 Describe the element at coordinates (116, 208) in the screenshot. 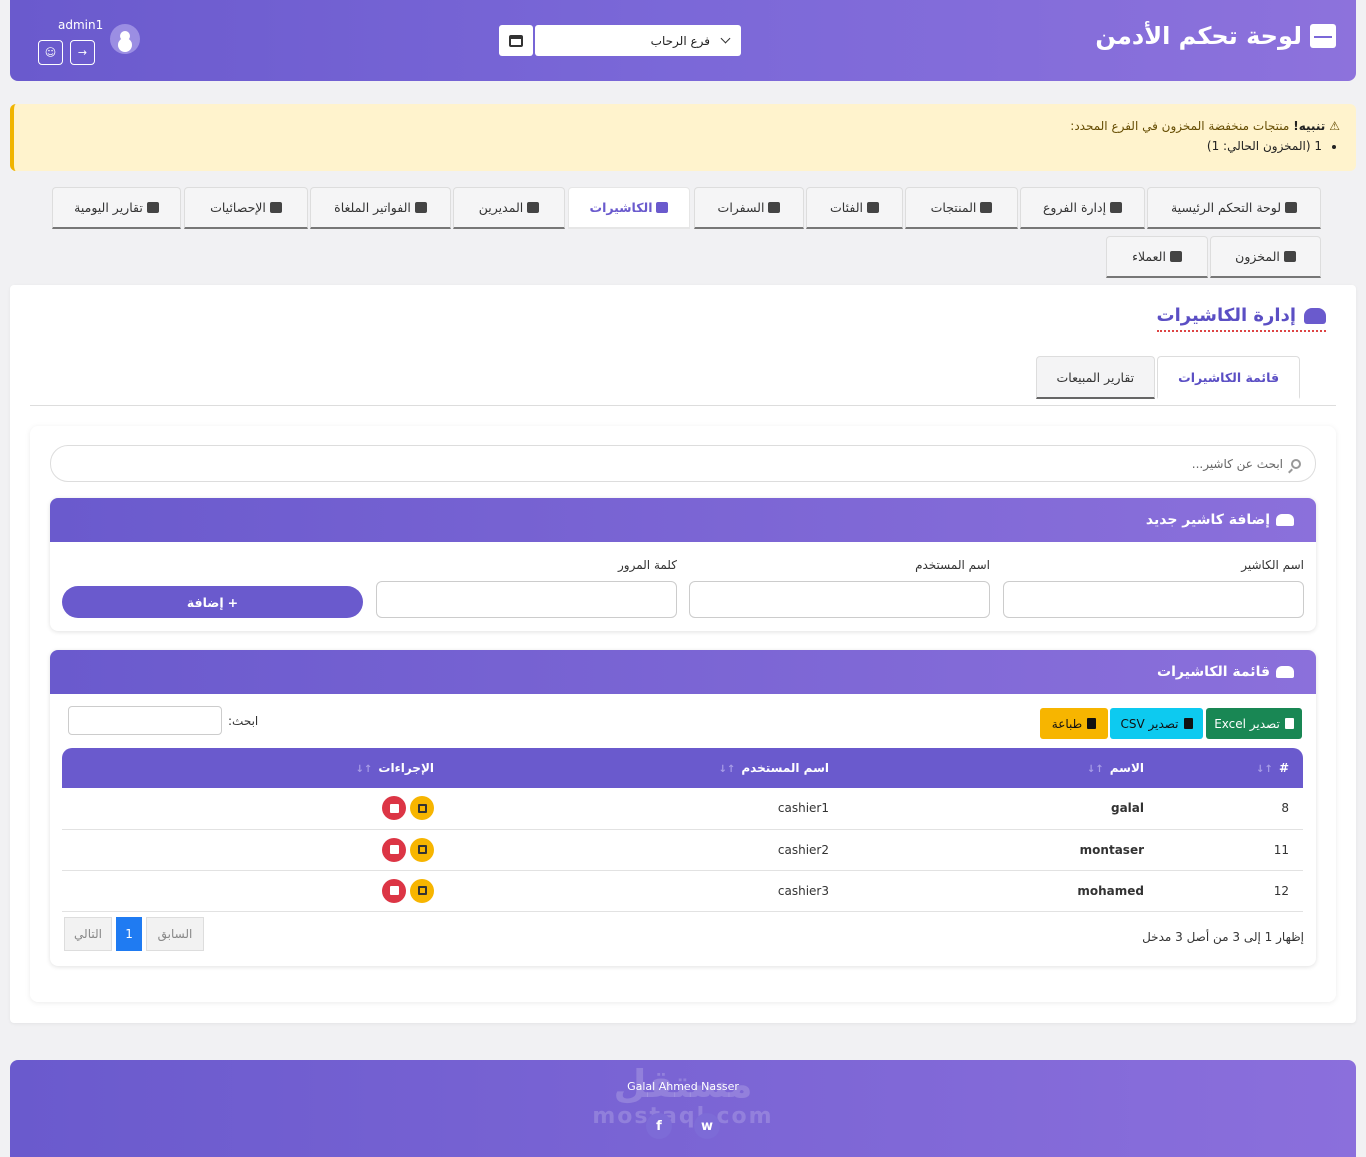

I see `tab-daily-reports: تقارير اليومية` at that location.